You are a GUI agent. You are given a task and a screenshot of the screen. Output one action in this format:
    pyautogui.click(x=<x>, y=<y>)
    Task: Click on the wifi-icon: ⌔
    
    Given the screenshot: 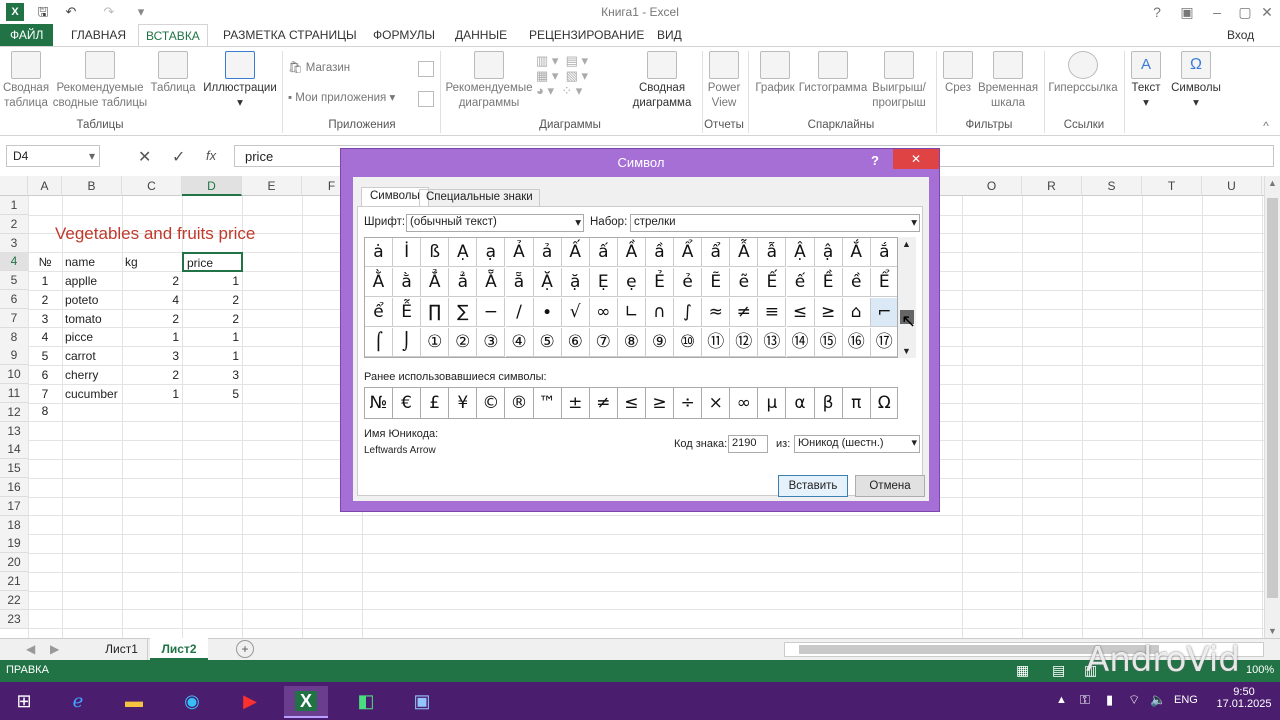 What is the action you would take?
    pyautogui.click(x=1134, y=700)
    